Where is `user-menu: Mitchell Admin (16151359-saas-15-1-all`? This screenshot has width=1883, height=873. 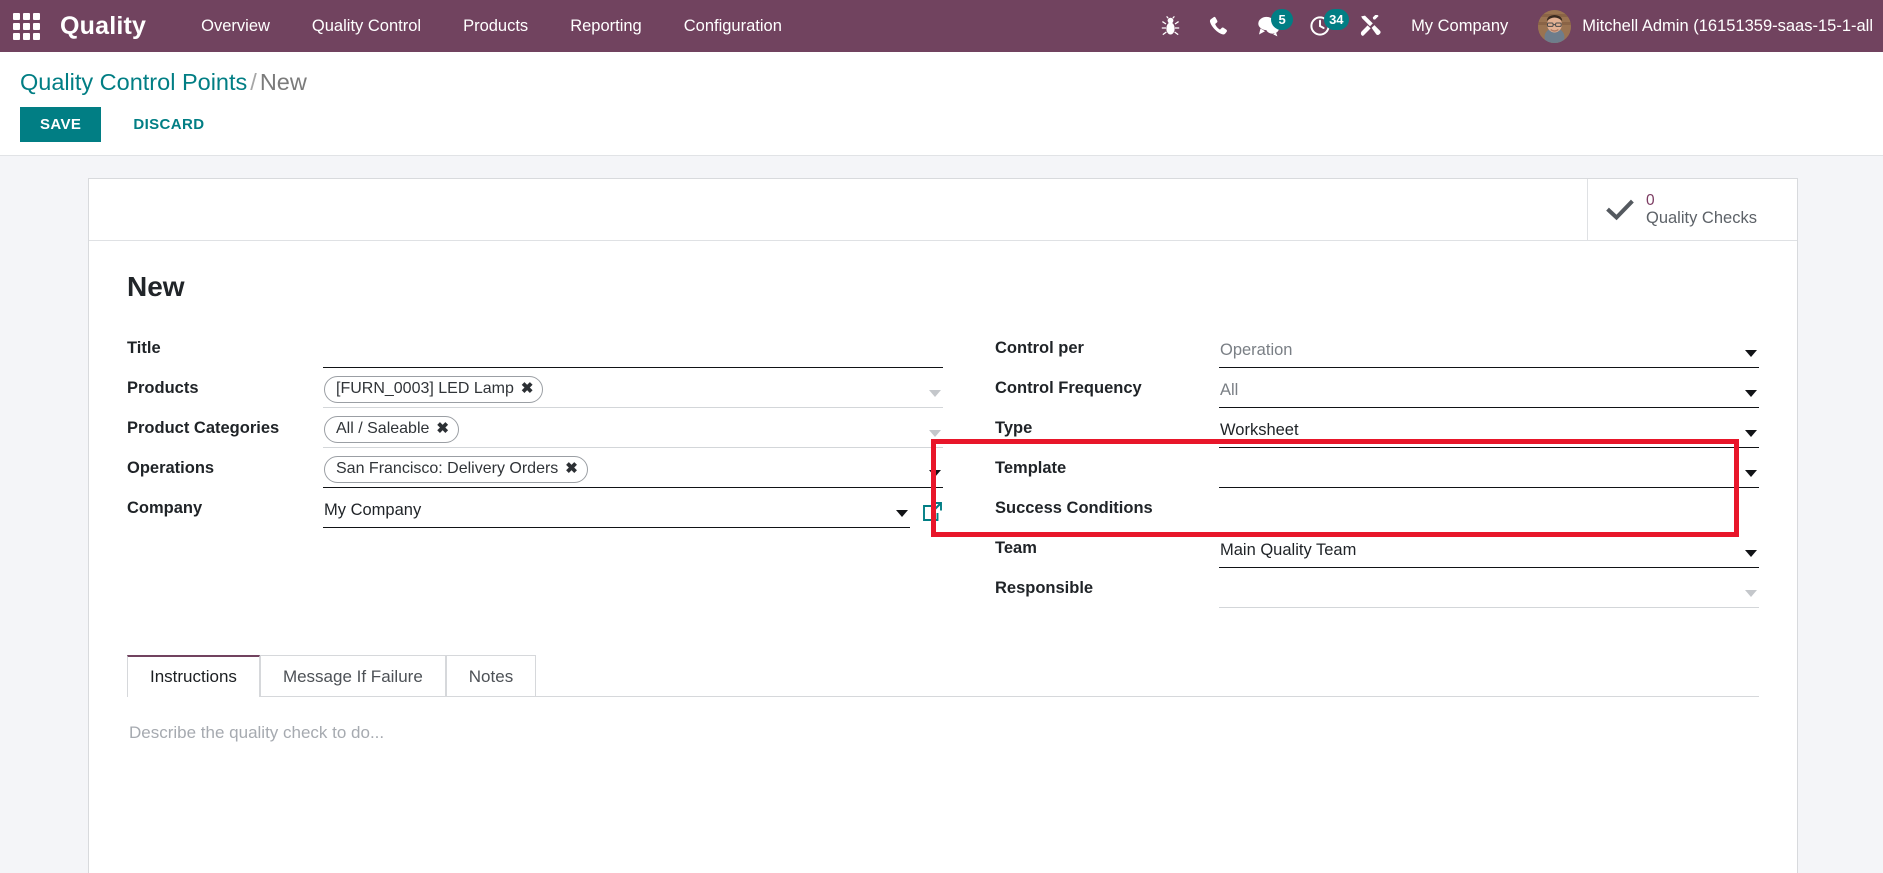 user-menu: Mitchell Admin (16151359-saas-15-1-all is located at coordinates (1703, 26).